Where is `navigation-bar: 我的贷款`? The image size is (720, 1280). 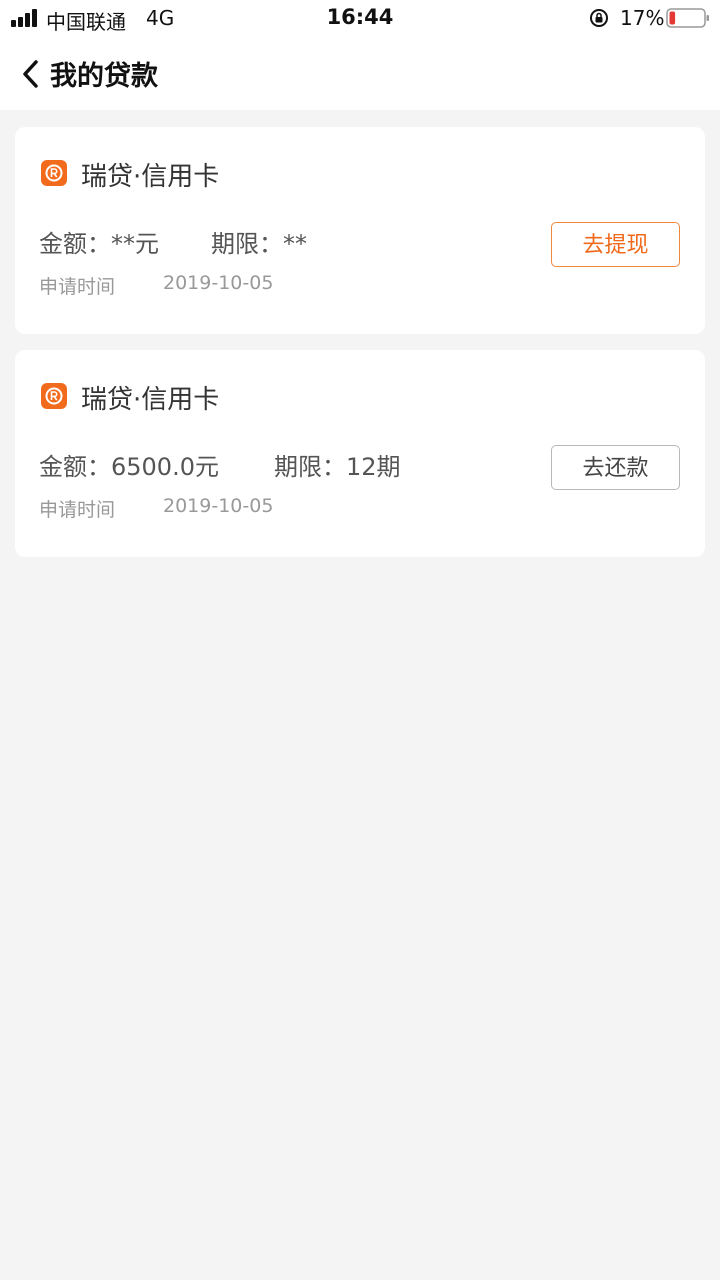 navigation-bar: 我的贷款 is located at coordinates (360, 73).